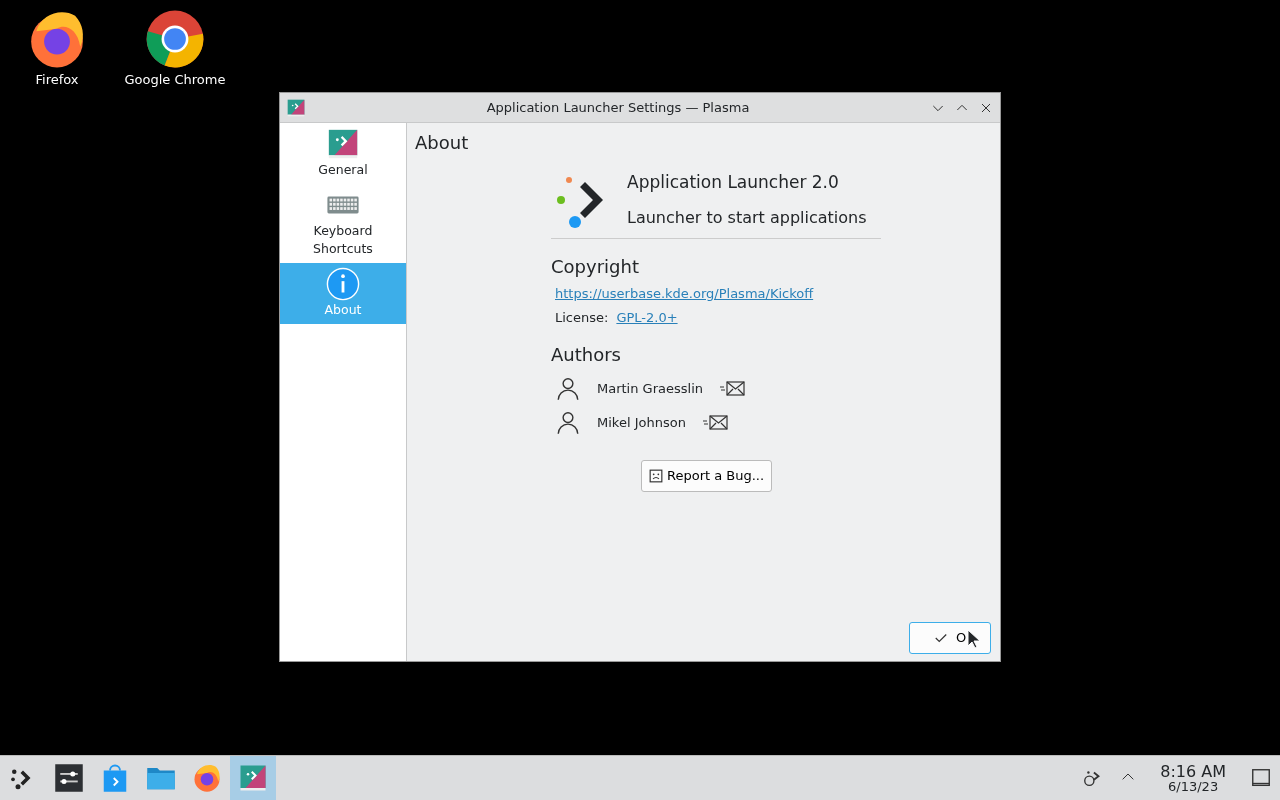 The height and width of the screenshot is (800, 1280). What do you see at coordinates (656, 475) in the screenshot?
I see `sad-face-icon` at bounding box center [656, 475].